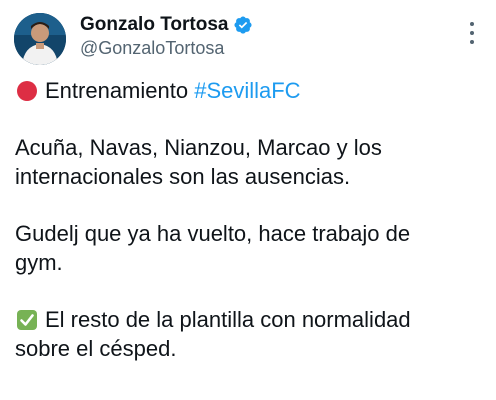 Image resolution: width=496 pixels, height=400 pixels. I want to click on author-handle: @GonzaloTortosa, so click(152, 48).